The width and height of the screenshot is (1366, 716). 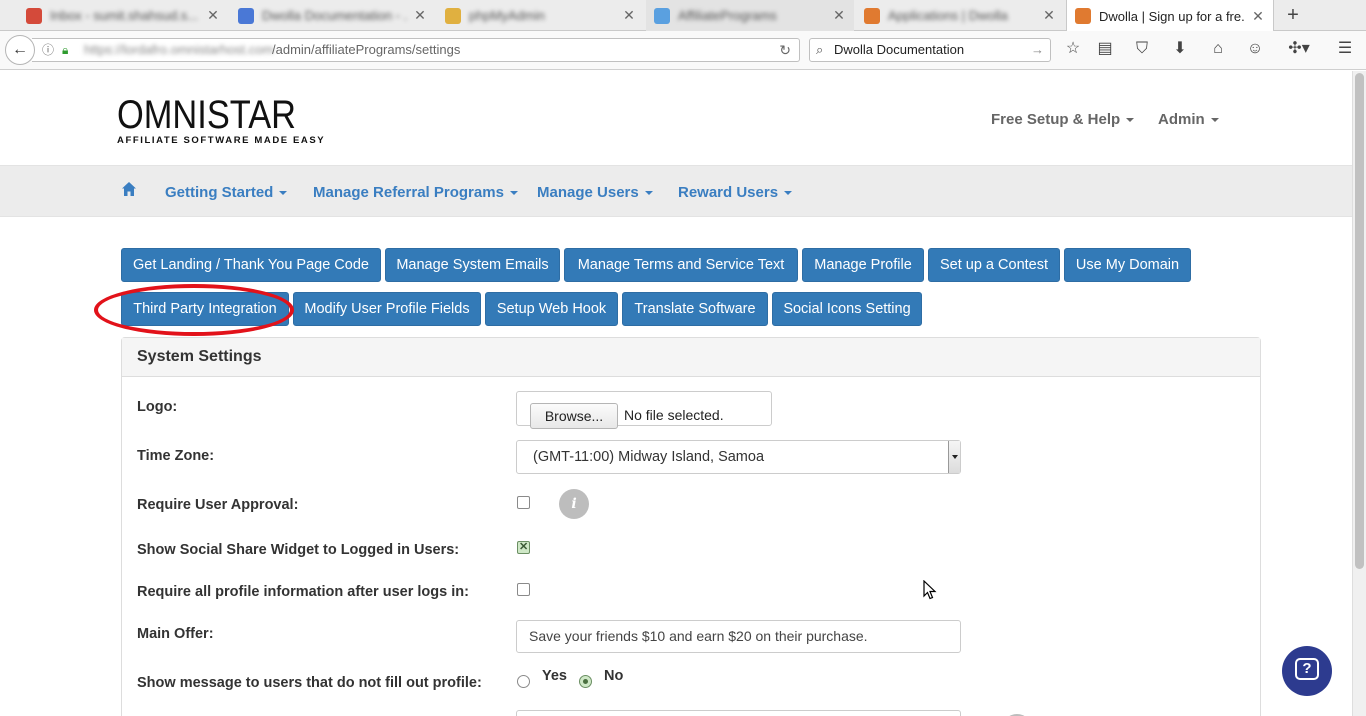 I want to click on translate-software-button: Translate Software, so click(x=695, y=309).